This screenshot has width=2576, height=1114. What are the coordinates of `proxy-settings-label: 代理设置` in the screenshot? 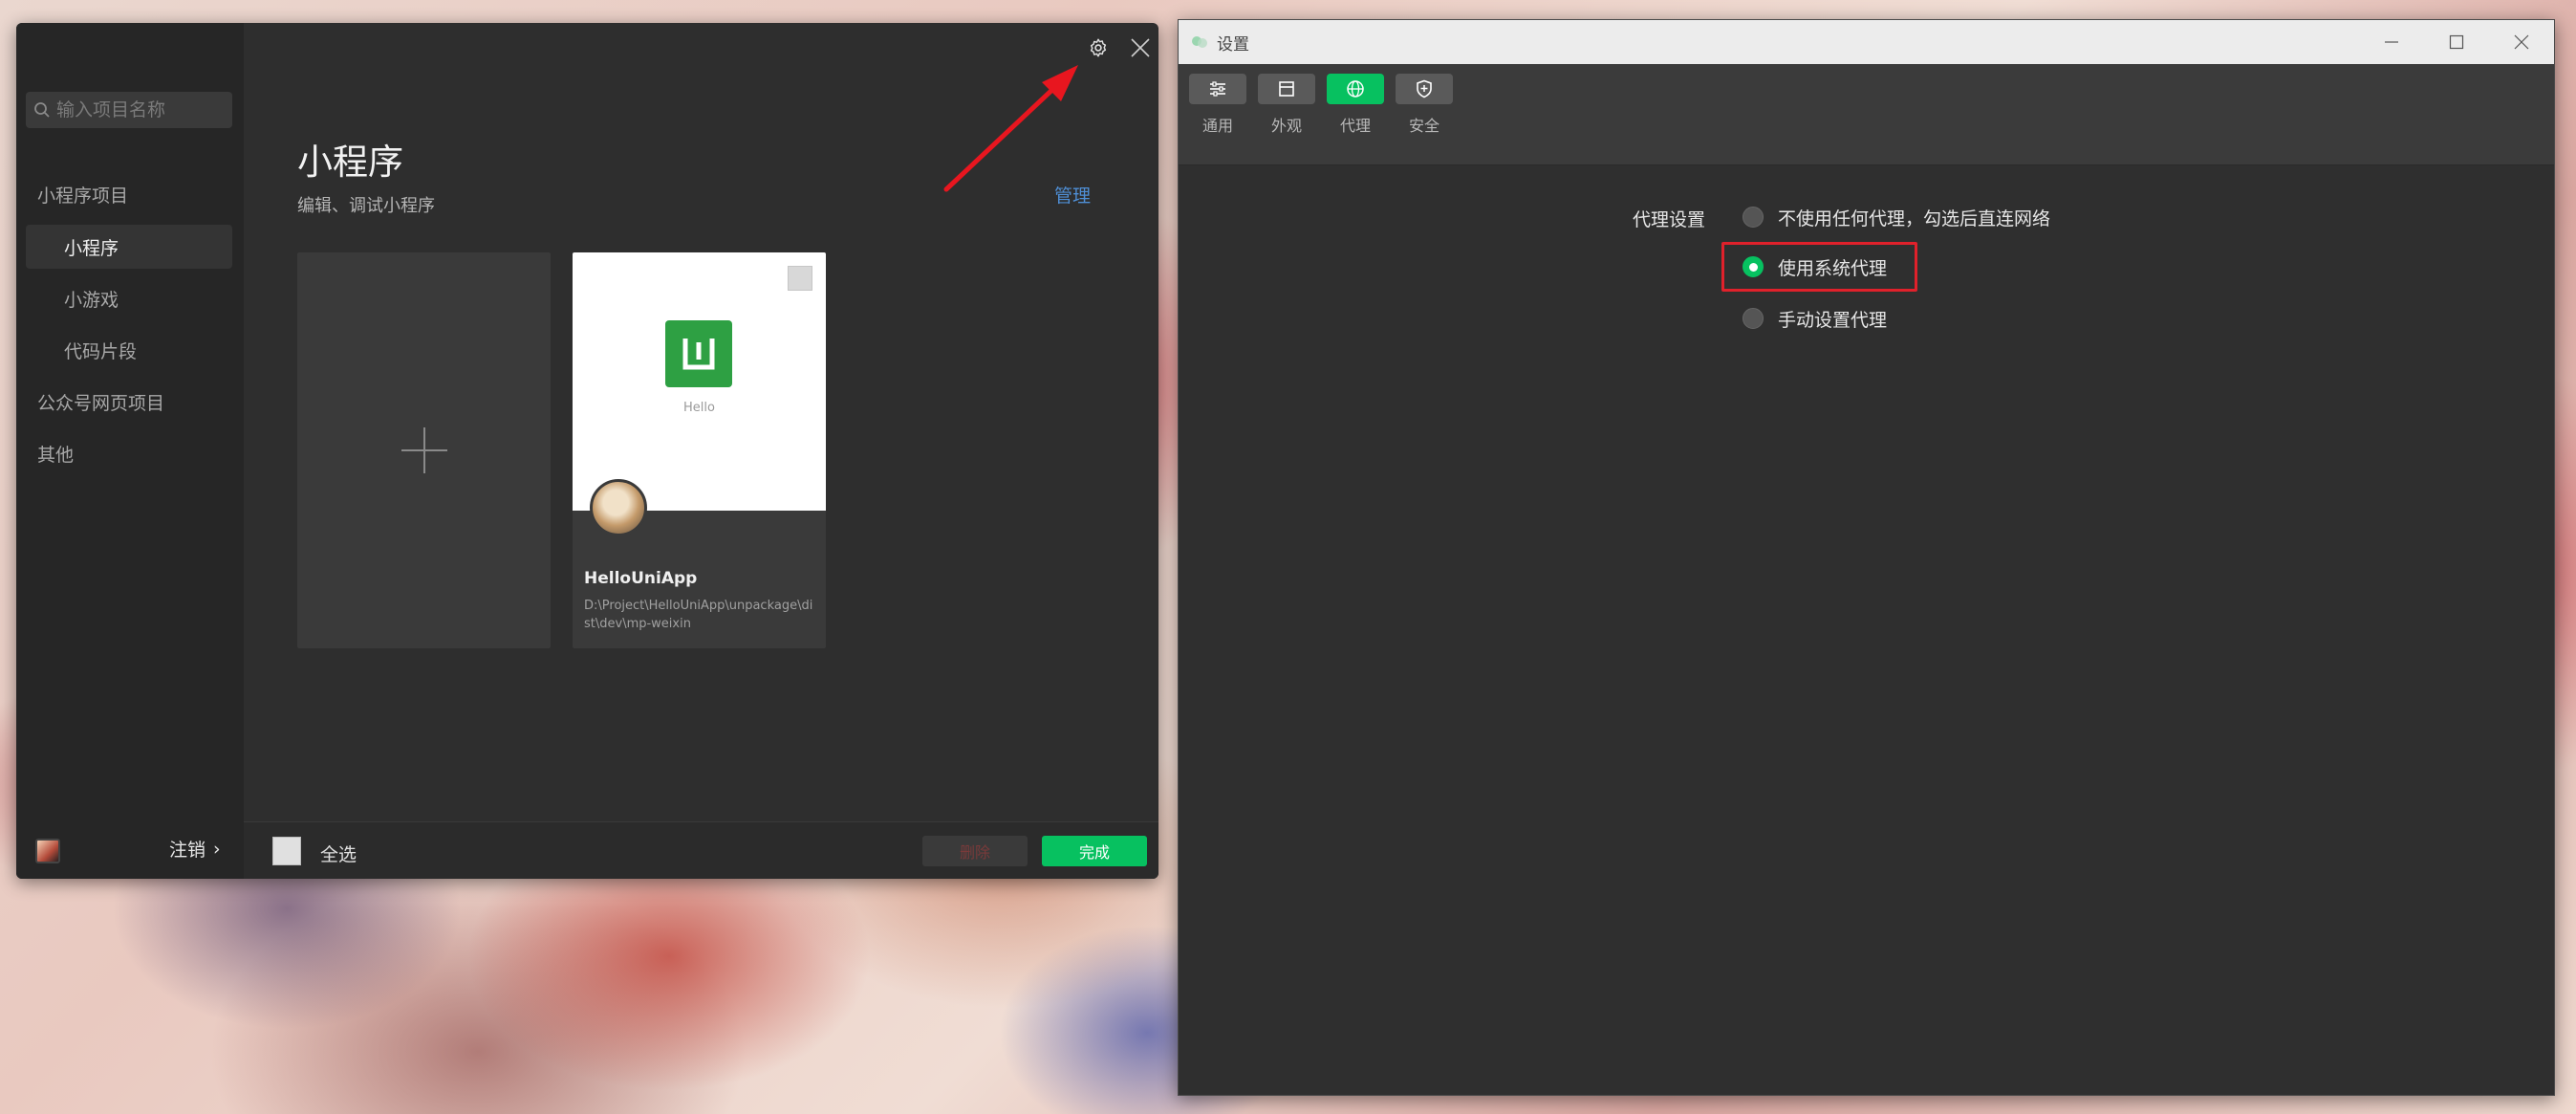 It's located at (1670, 219).